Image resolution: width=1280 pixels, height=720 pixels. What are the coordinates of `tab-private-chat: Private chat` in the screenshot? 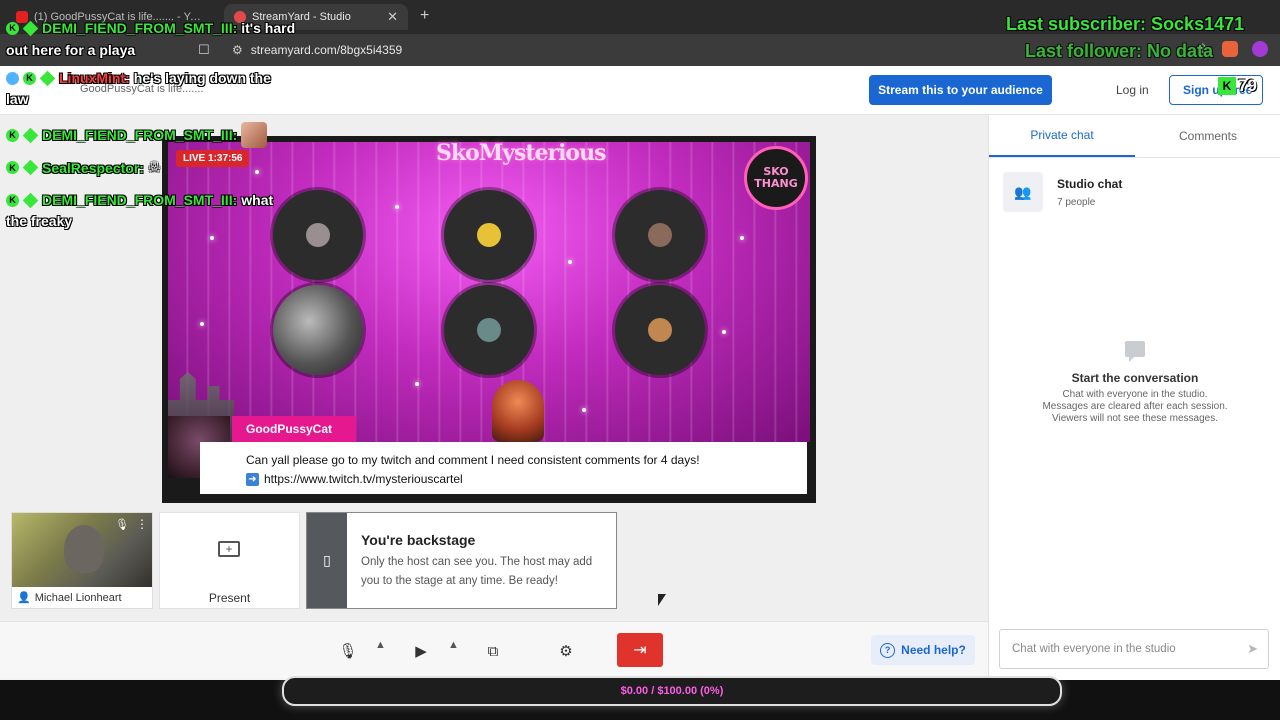 It's located at (1062, 136).